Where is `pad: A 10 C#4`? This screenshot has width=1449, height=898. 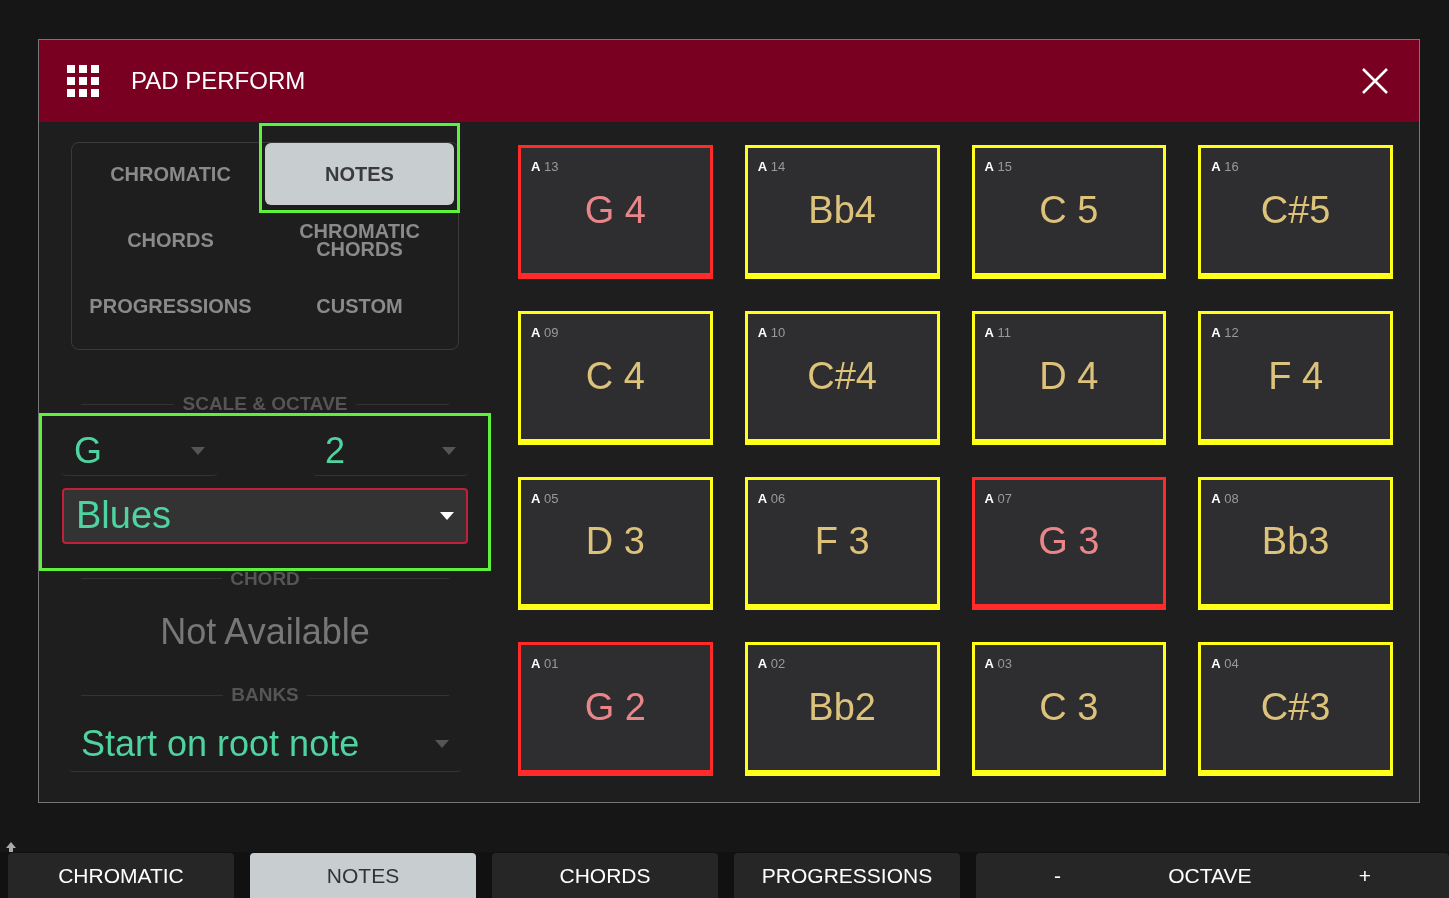
pad: A 10 C#4 is located at coordinates (842, 377).